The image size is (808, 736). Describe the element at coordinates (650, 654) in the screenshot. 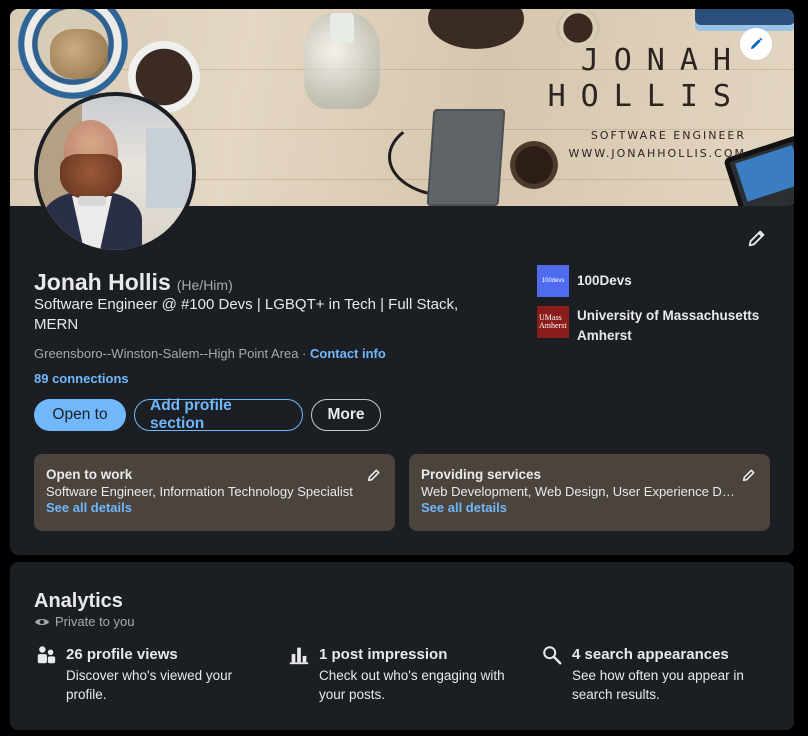

I see `metric-title: 4 search appearances` at that location.